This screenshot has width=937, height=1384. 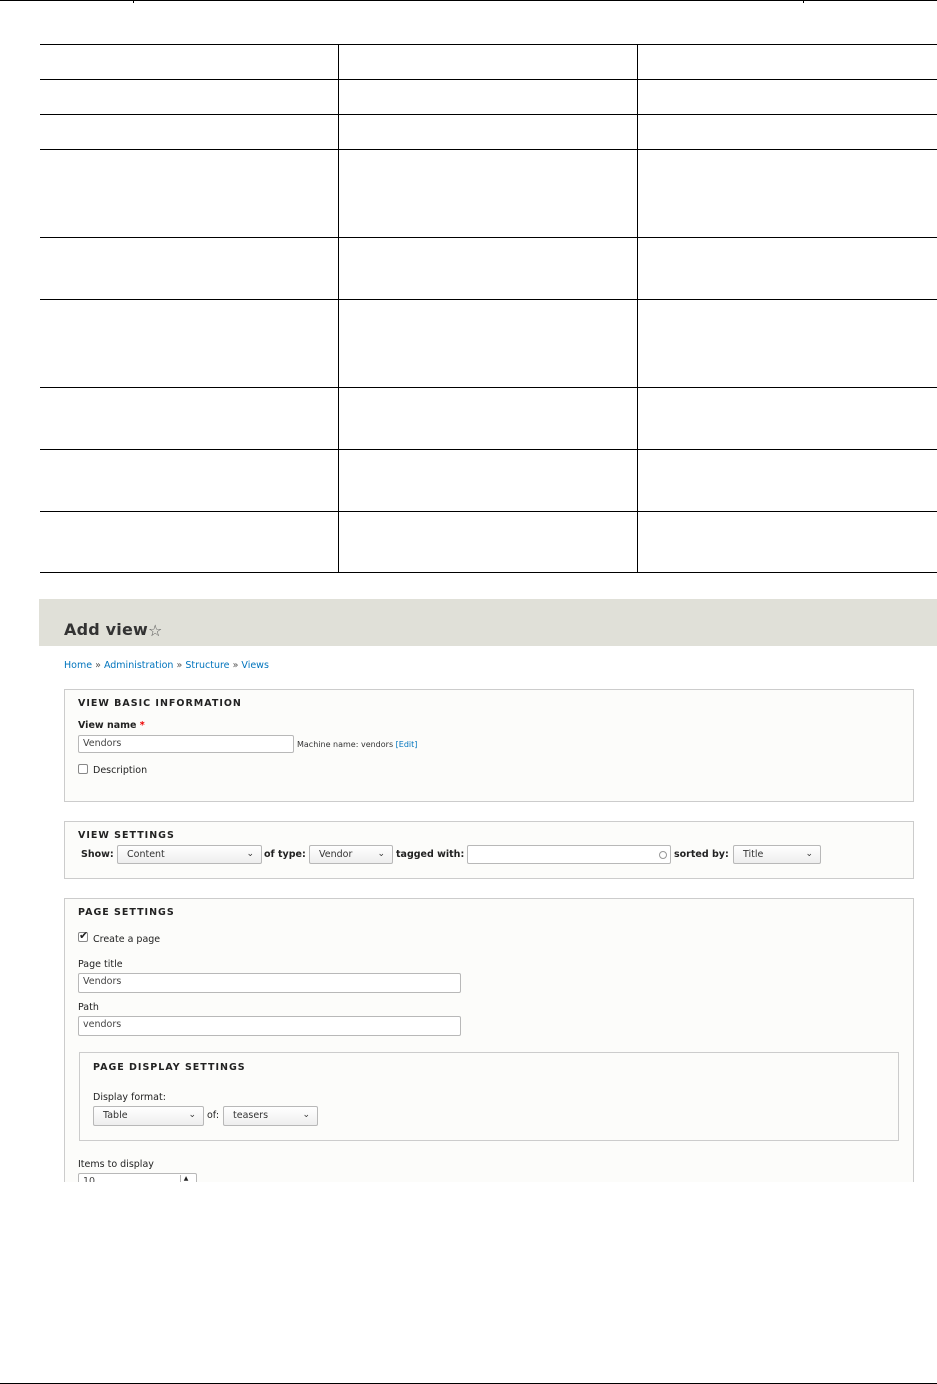 I want to click on tagged-input, so click(x=569, y=854).